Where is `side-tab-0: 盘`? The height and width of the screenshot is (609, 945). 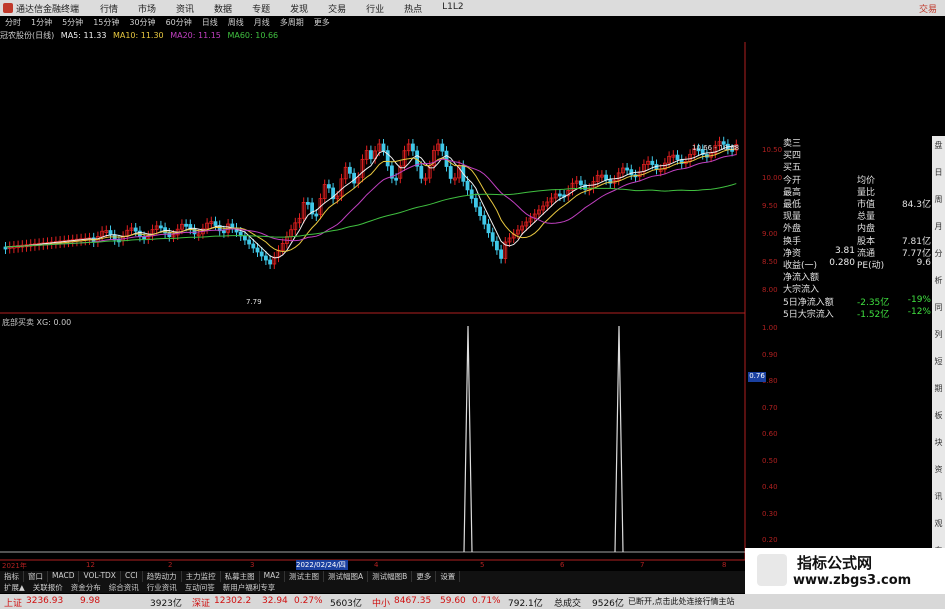 side-tab-0: 盘 is located at coordinates (938, 147).